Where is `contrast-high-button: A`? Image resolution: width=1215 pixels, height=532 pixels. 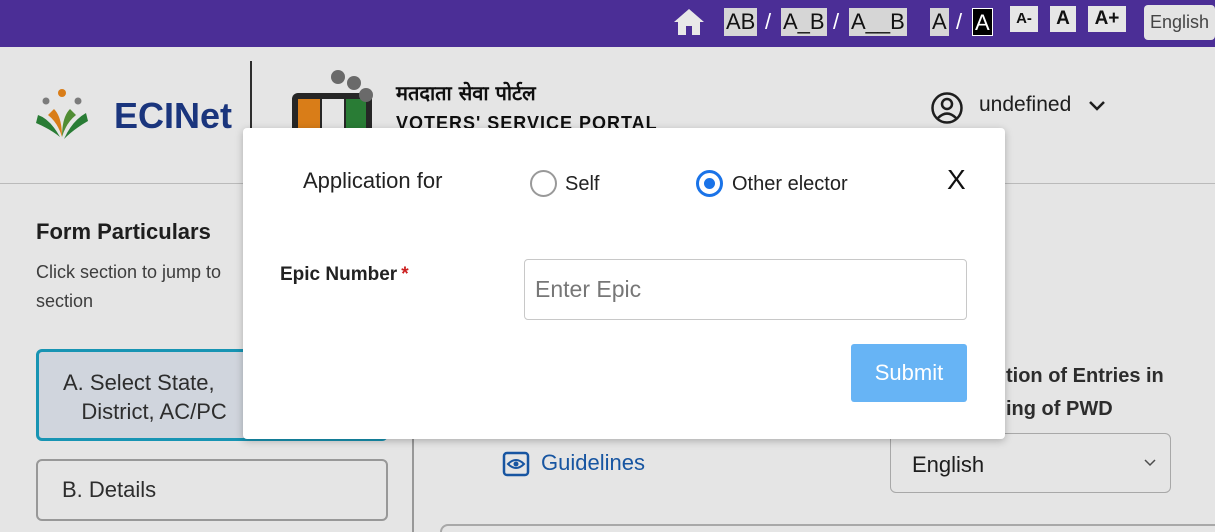 contrast-high-button: A is located at coordinates (982, 22).